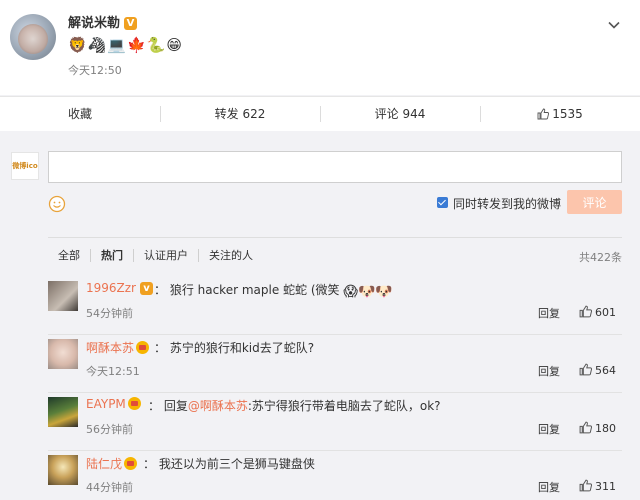 Image resolution: width=640 pixels, height=500 pixels. I want to click on filter-hot: 热门, so click(111, 255).